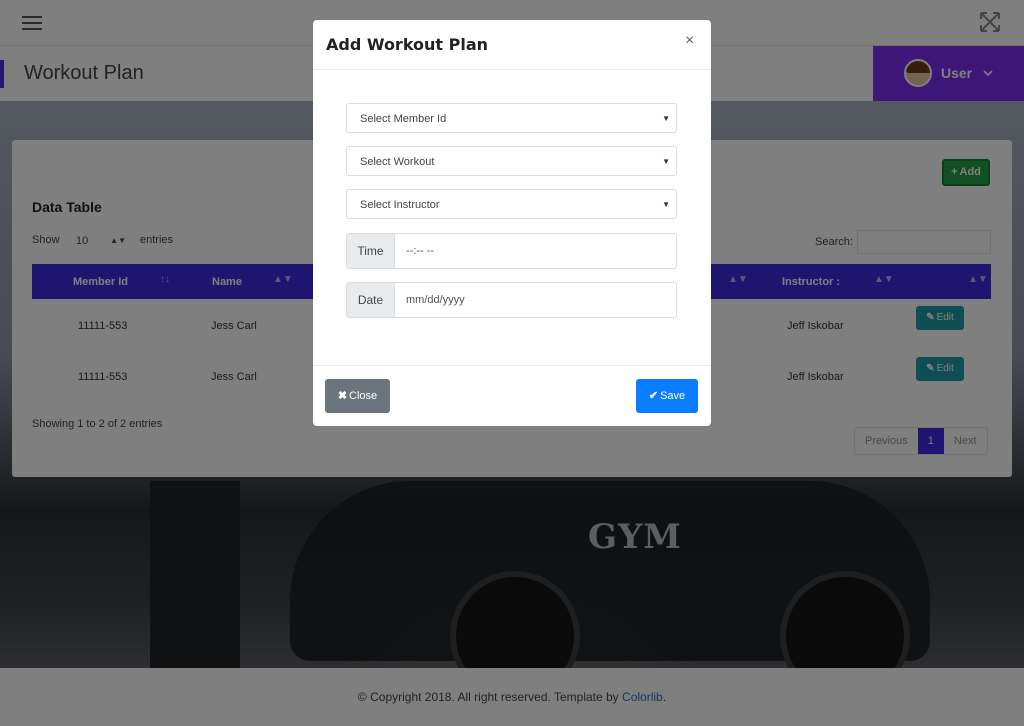  Describe the element at coordinates (371, 300) in the screenshot. I see `date-label: Date` at that location.